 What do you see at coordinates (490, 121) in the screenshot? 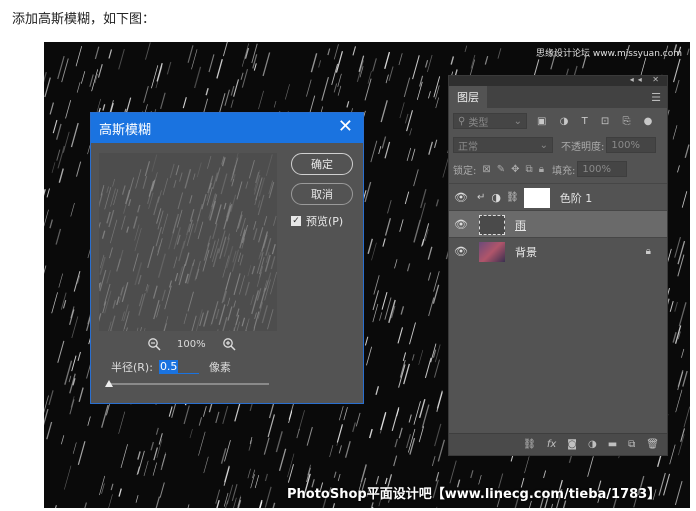
I see `filter-kind-select: ⚲ 类型 ⌄` at bounding box center [490, 121].